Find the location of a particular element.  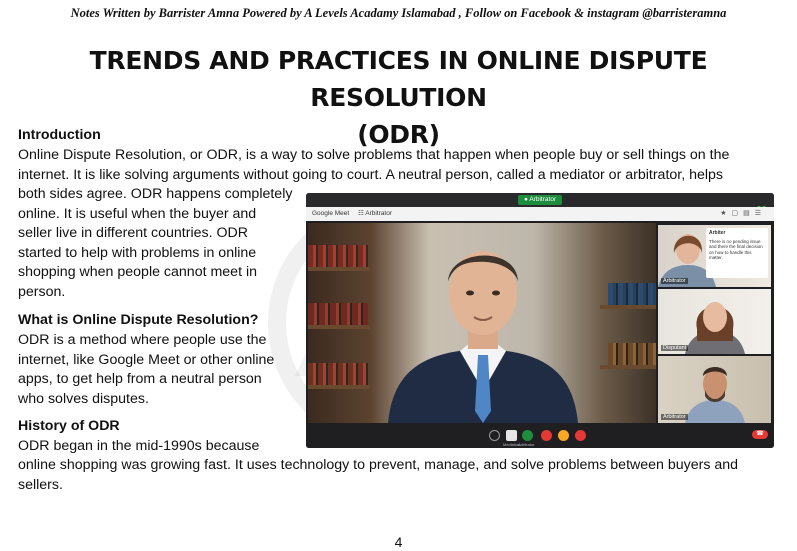

side-tile-2: Disputant is located at coordinates (714, 321).